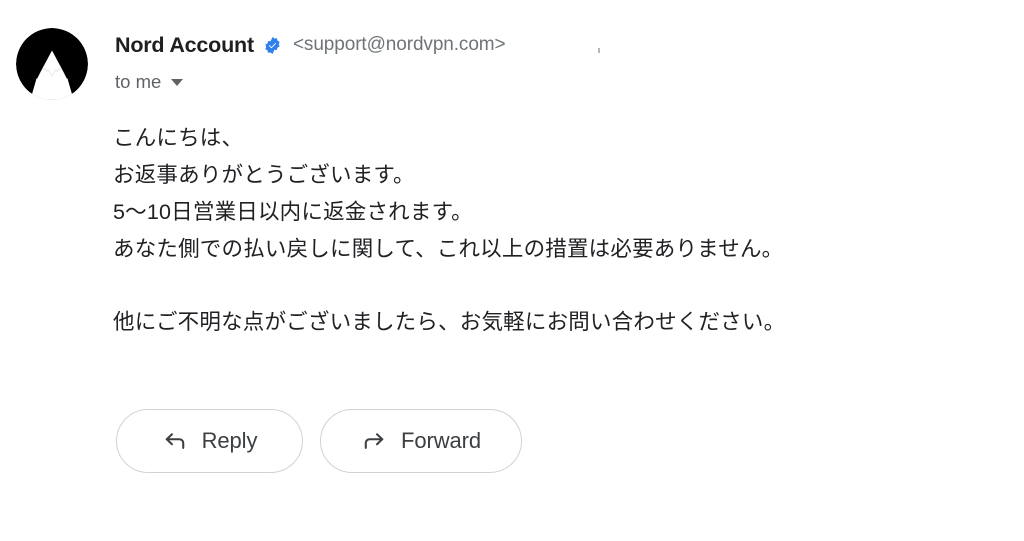 The height and width of the screenshot is (541, 1024). I want to click on verified-check-badge-icon, so click(272, 45).